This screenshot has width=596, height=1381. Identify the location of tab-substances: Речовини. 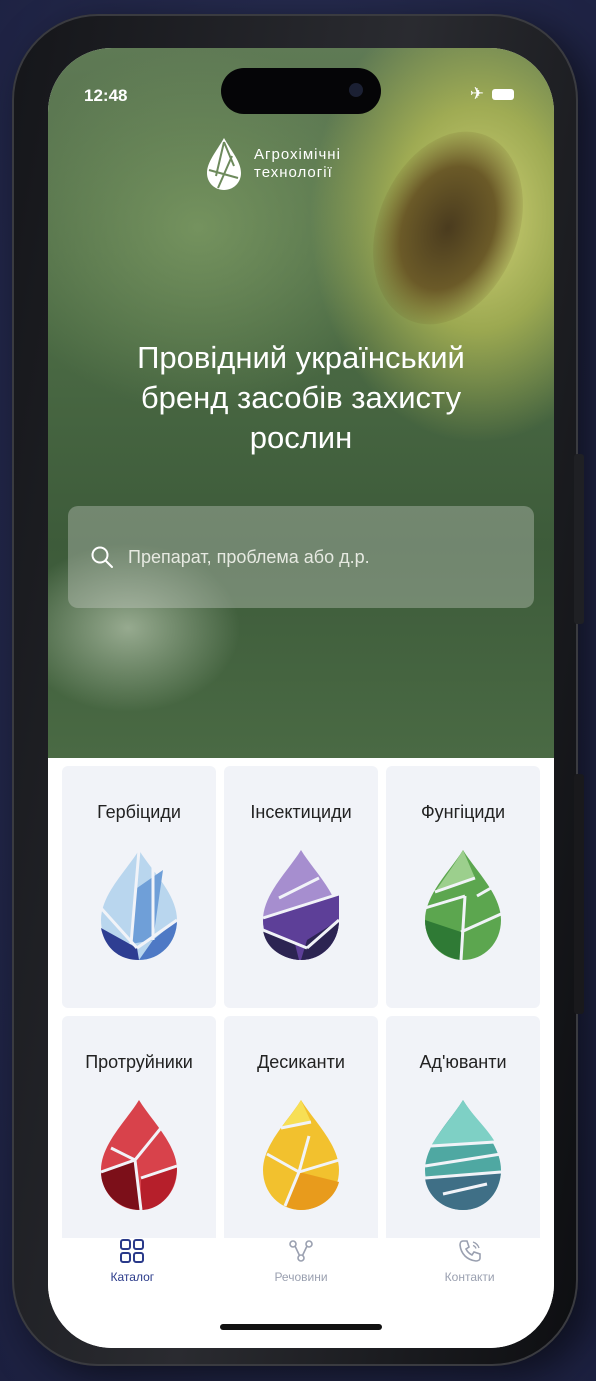
(301, 1293).